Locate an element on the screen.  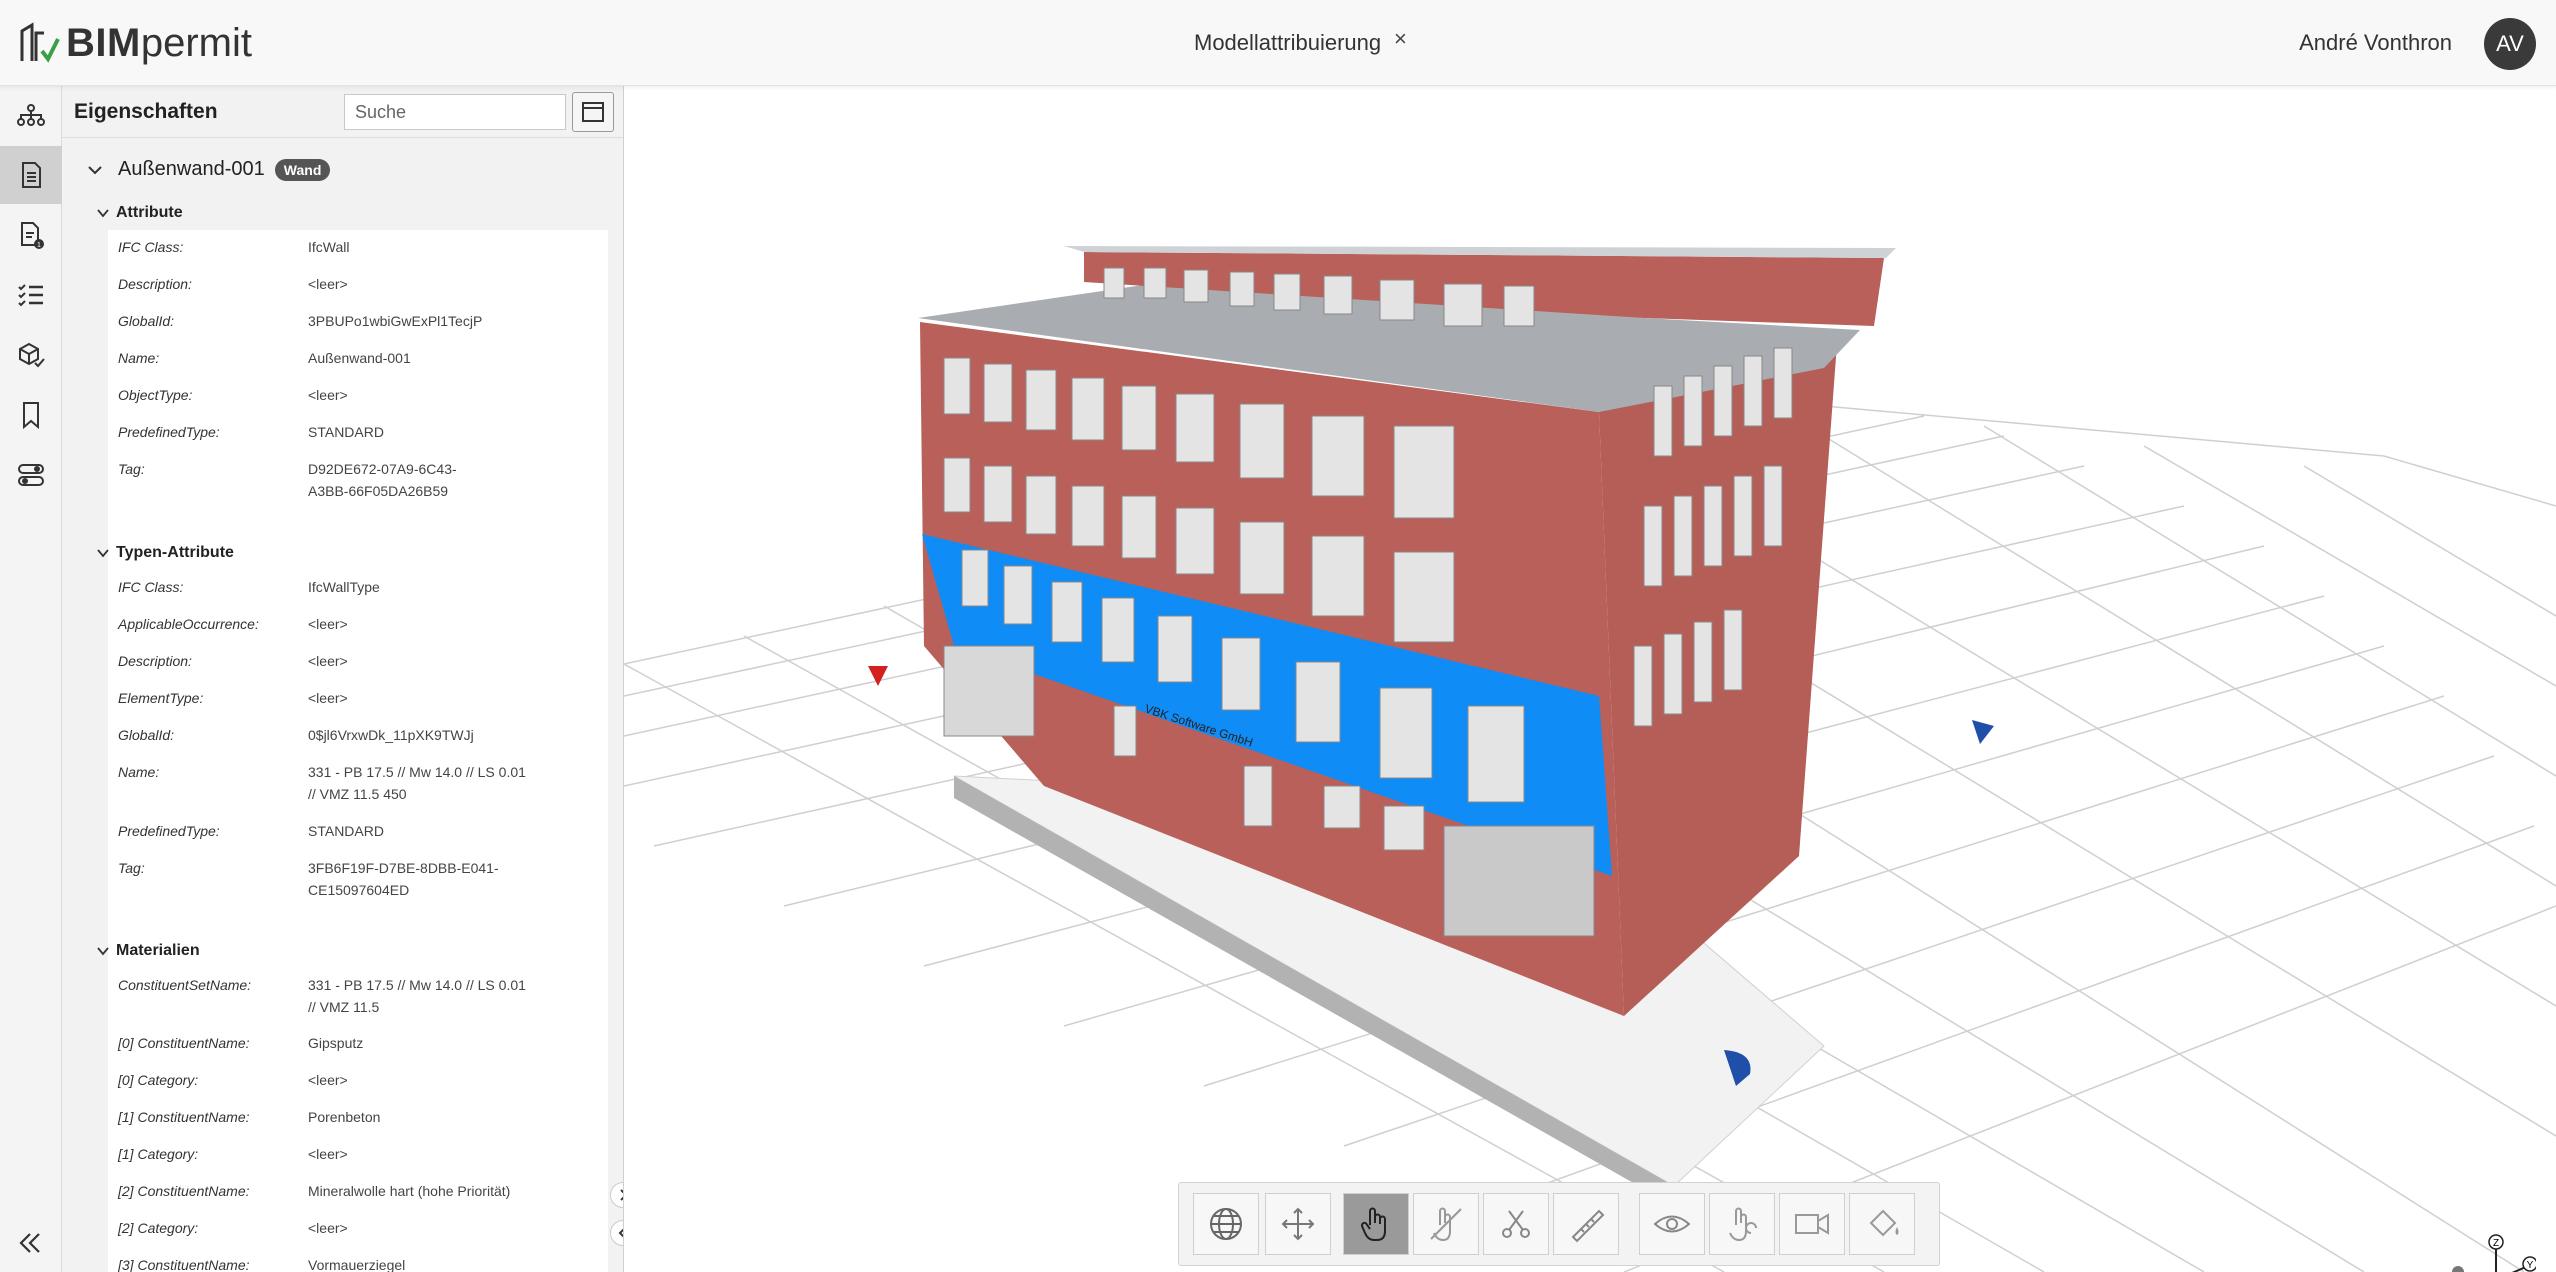
tool-select is located at coordinates (1376, 1224).